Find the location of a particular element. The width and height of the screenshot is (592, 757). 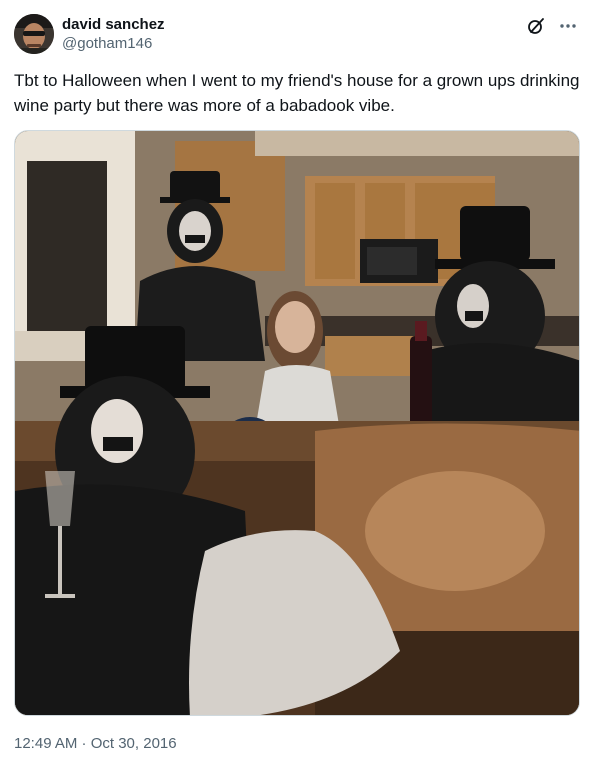

display-name: david sanchez is located at coordinates (113, 24).